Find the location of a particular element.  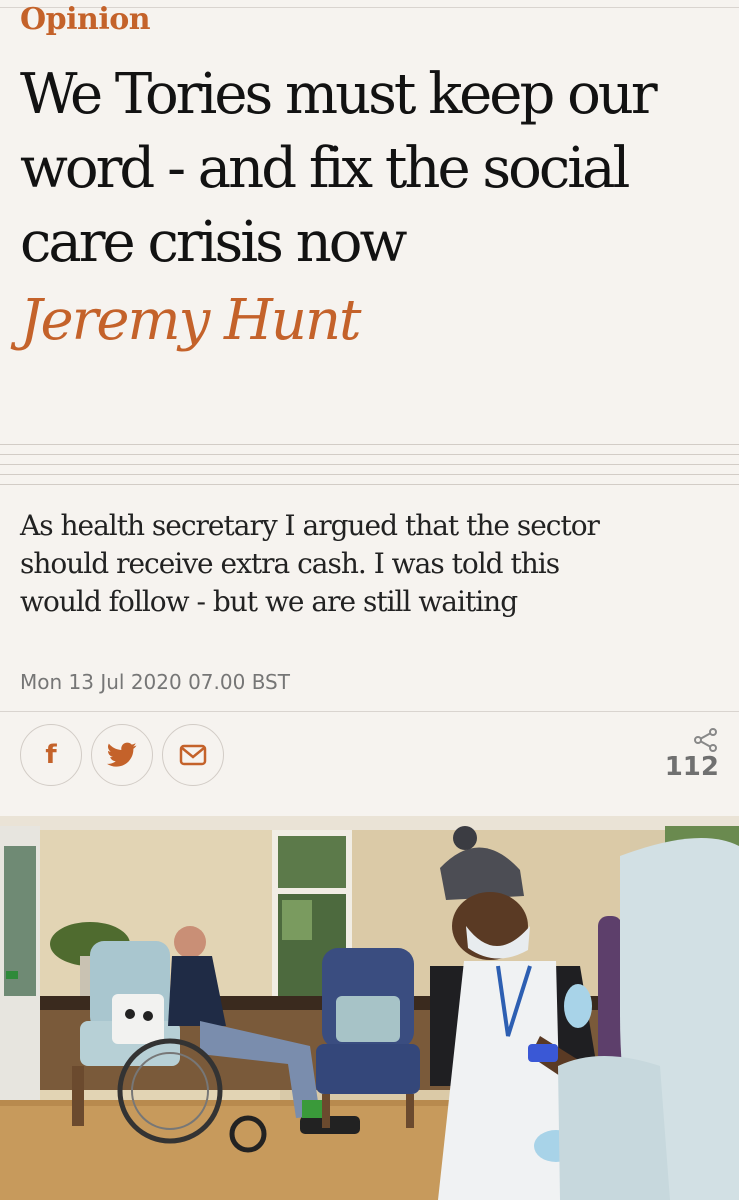

publish-date: Mon 13 Jul 2020 07.00 BST is located at coordinates (155, 682).